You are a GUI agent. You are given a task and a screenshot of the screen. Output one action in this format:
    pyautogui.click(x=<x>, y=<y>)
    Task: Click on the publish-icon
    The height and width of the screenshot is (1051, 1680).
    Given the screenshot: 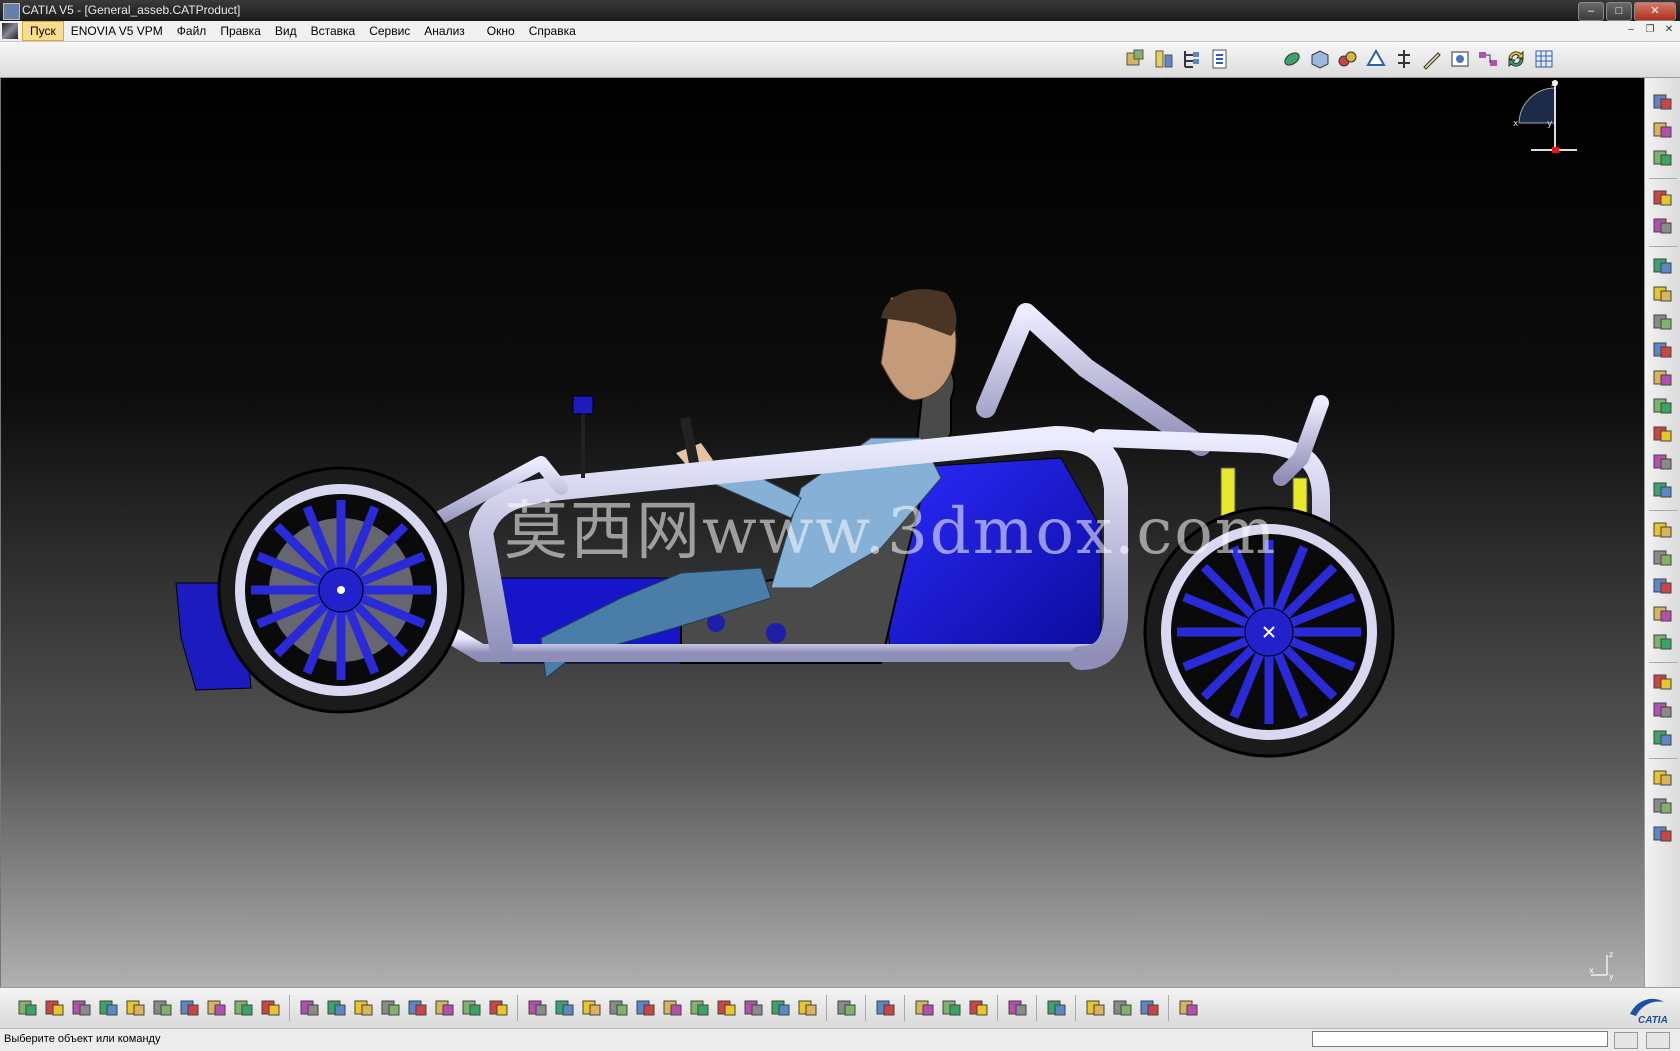 What is the action you would take?
    pyautogui.click(x=1663, y=806)
    